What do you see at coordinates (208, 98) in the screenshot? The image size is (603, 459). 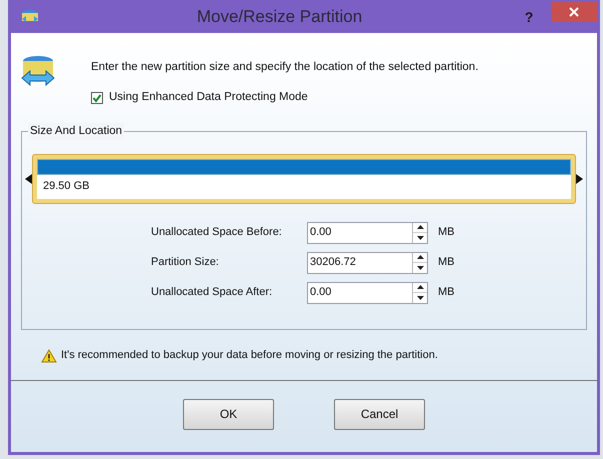 I see `protect-mode-label: Using Enhanced Data Protecting Mode` at bounding box center [208, 98].